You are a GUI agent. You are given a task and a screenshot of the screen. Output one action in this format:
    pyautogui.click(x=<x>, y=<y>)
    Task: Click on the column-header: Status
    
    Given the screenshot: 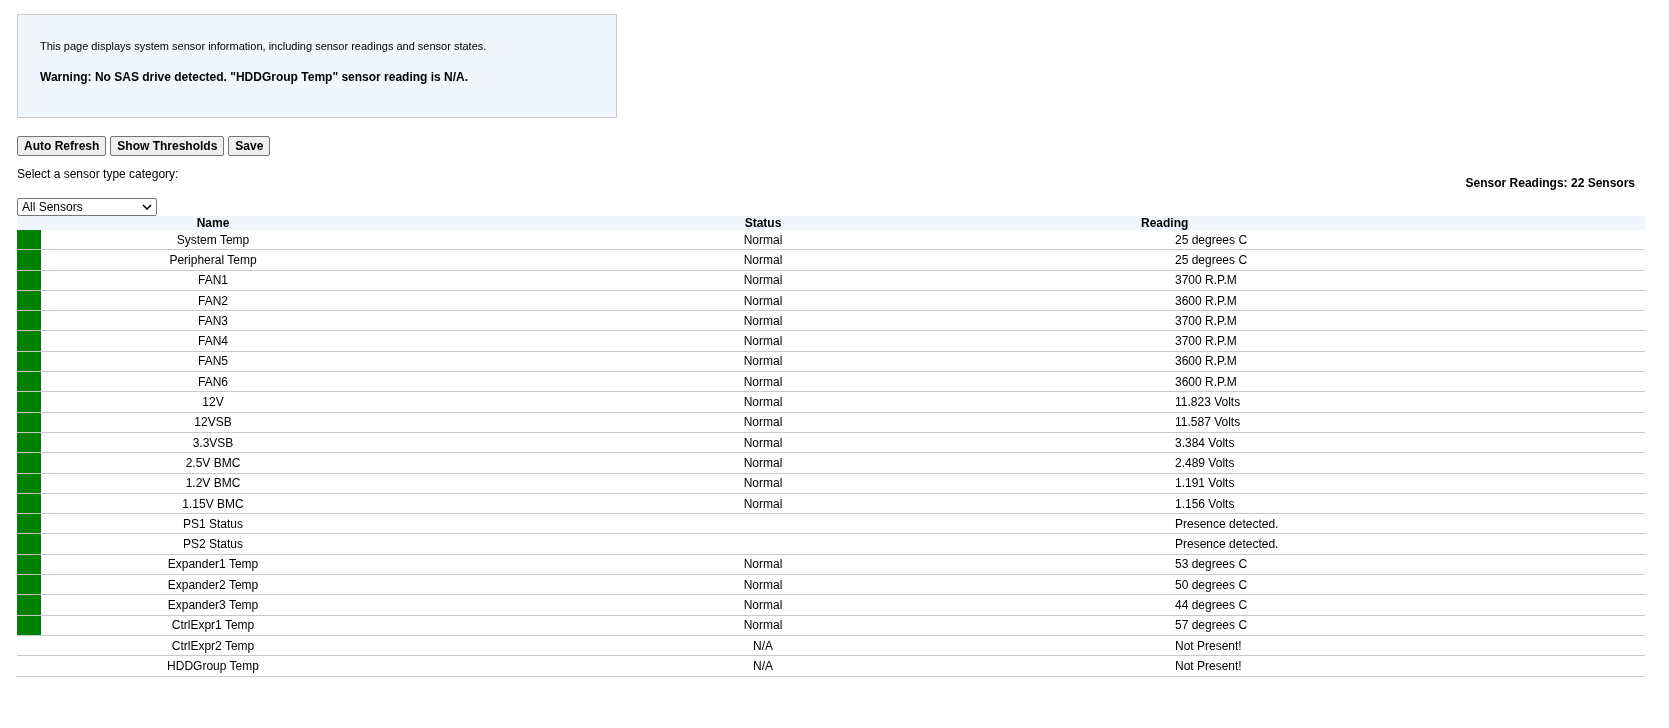 What is the action you would take?
    pyautogui.click(x=763, y=223)
    